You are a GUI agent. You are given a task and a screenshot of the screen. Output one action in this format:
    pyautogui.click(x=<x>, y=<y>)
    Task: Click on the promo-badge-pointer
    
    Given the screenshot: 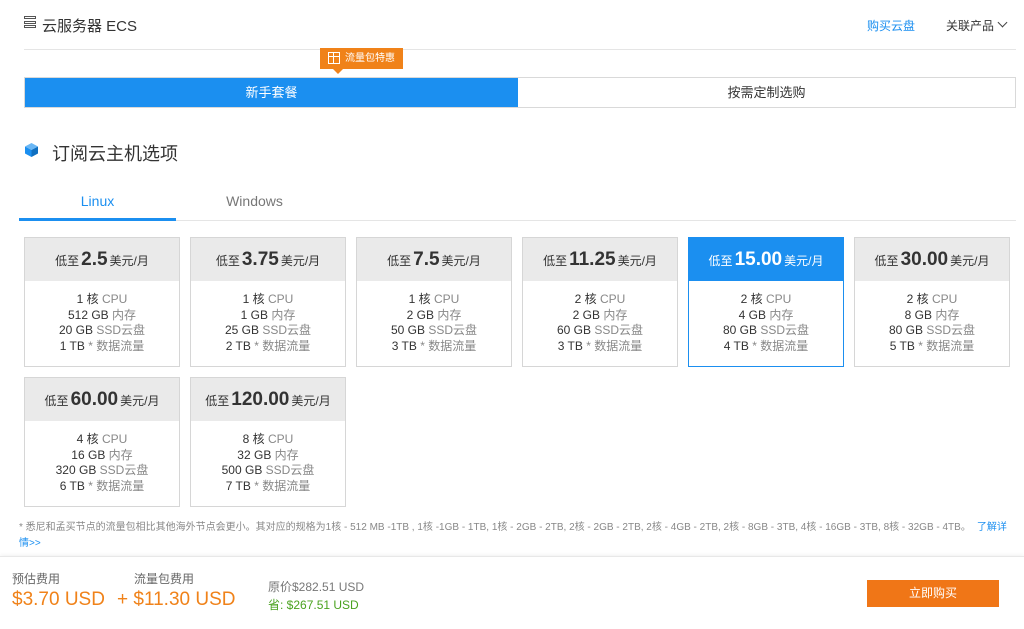 What is the action you would take?
    pyautogui.click(x=338, y=71)
    